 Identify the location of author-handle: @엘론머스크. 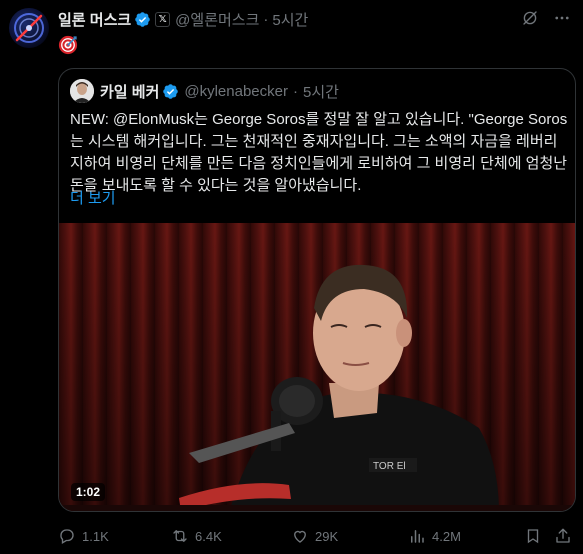
(217, 19).